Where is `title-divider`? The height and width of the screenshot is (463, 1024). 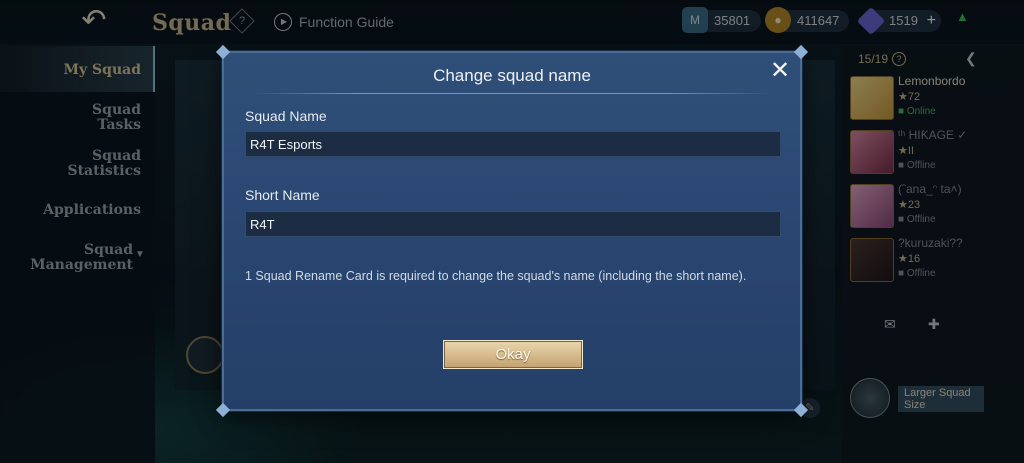 title-divider is located at coordinates (512, 93).